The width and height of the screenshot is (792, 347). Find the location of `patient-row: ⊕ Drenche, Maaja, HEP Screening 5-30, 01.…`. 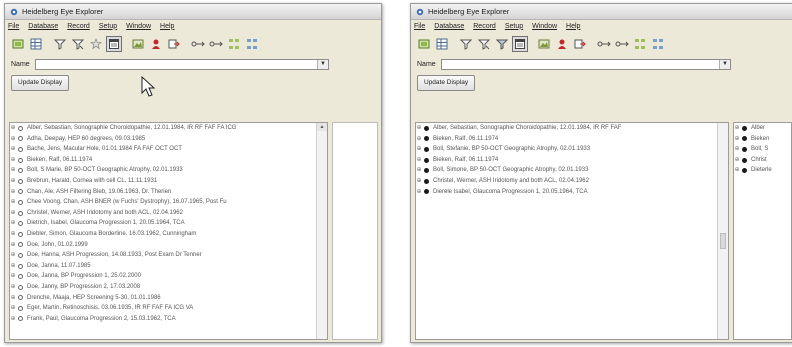

patient-row: ⊕ Drenche, Maaja, HEP Screening 5-30, 01.… is located at coordinates (168, 298).